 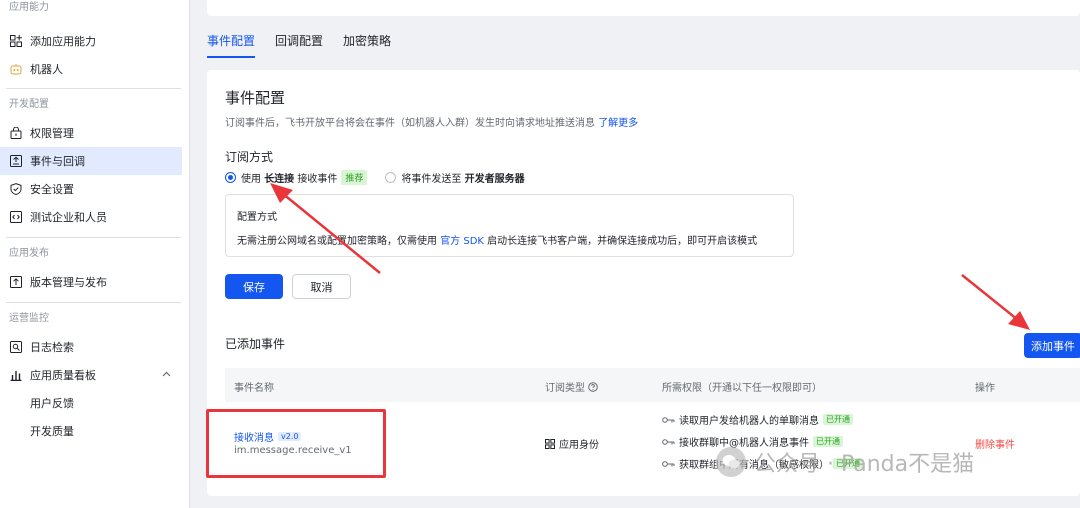 I want to click on sidebar-item-bot: 机器人, so click(x=94, y=69).